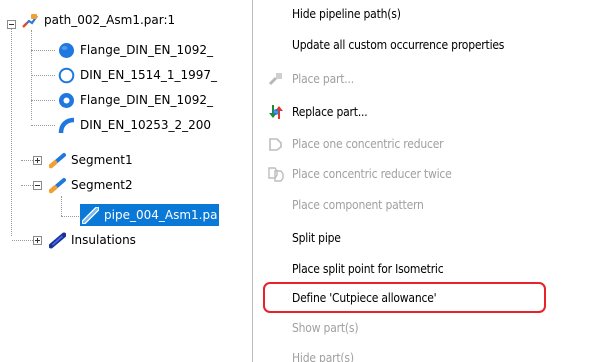  What do you see at coordinates (372, 174) in the screenshot?
I see `menu-item-label: Place concentric reducer twice` at bounding box center [372, 174].